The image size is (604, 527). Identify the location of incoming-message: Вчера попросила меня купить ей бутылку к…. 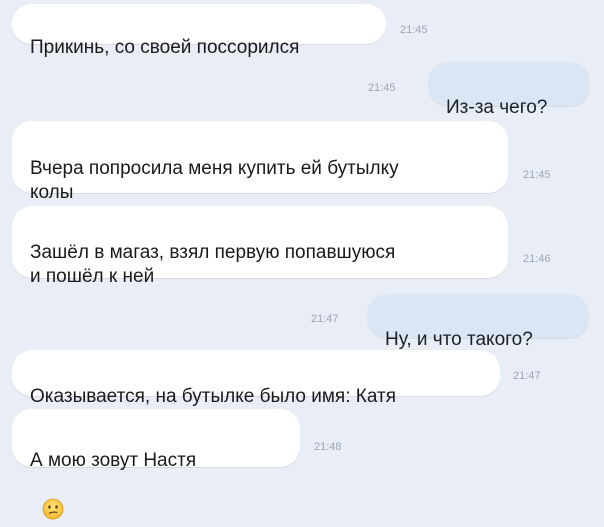
(260, 162).